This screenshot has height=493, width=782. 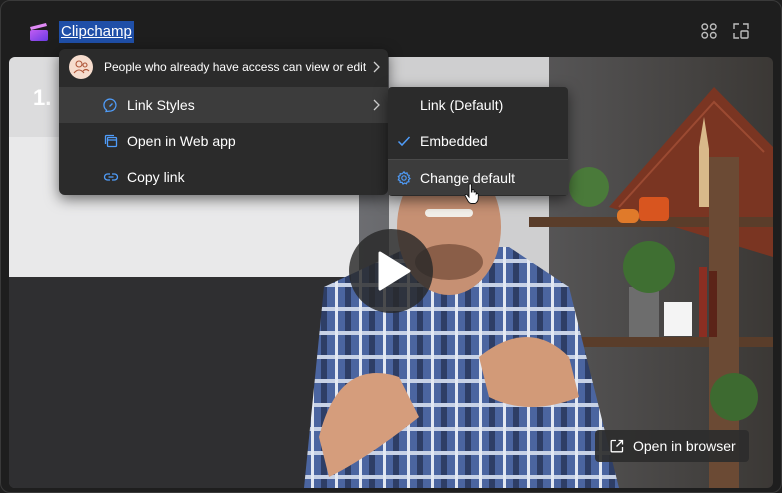 What do you see at coordinates (96, 32) in the screenshot?
I see `app-title-link: Clipchamp` at bounding box center [96, 32].